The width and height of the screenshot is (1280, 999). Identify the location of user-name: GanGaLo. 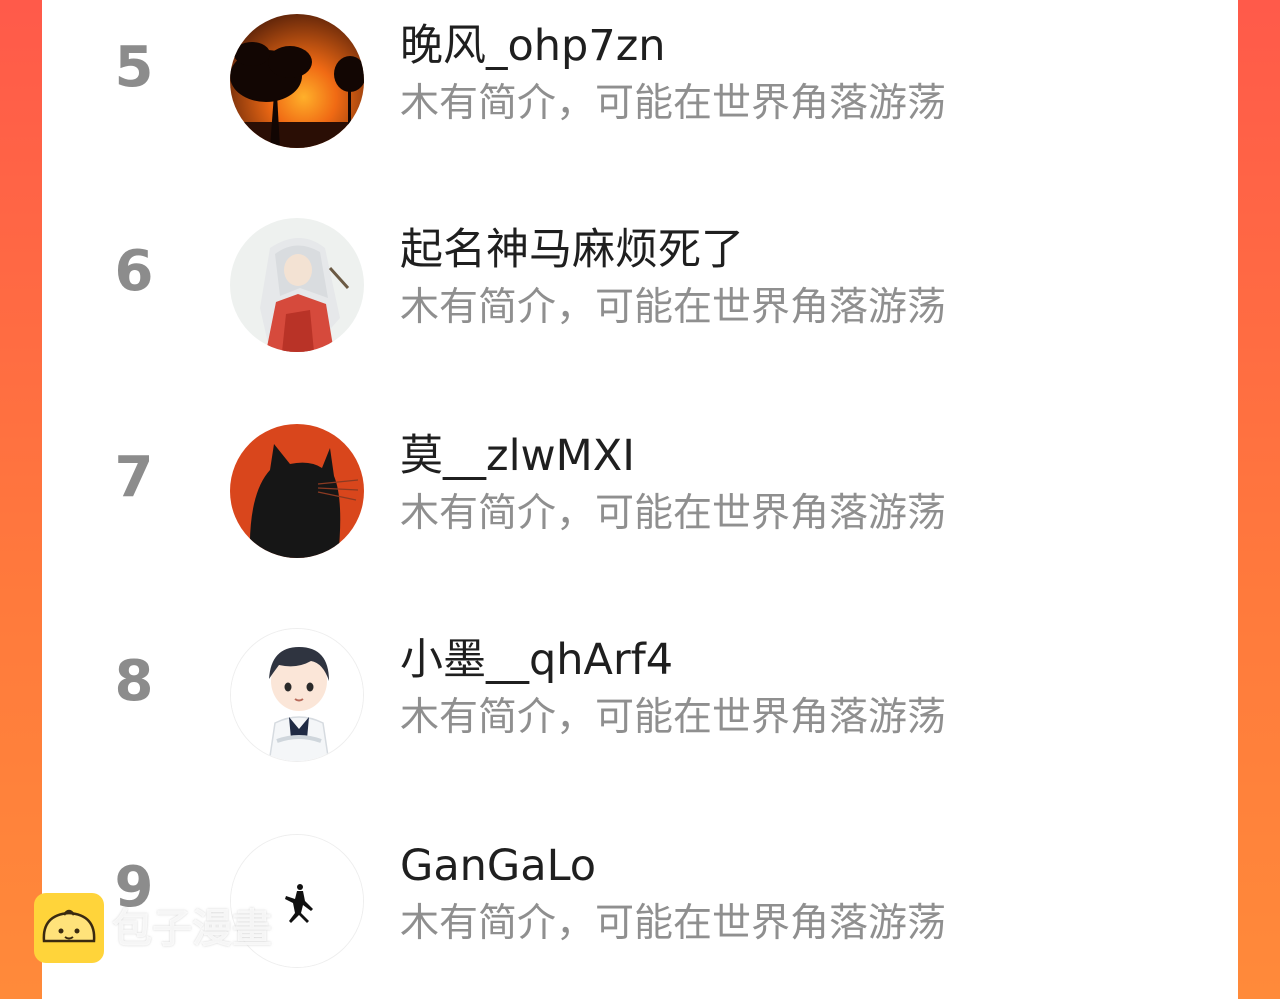
(498, 866).